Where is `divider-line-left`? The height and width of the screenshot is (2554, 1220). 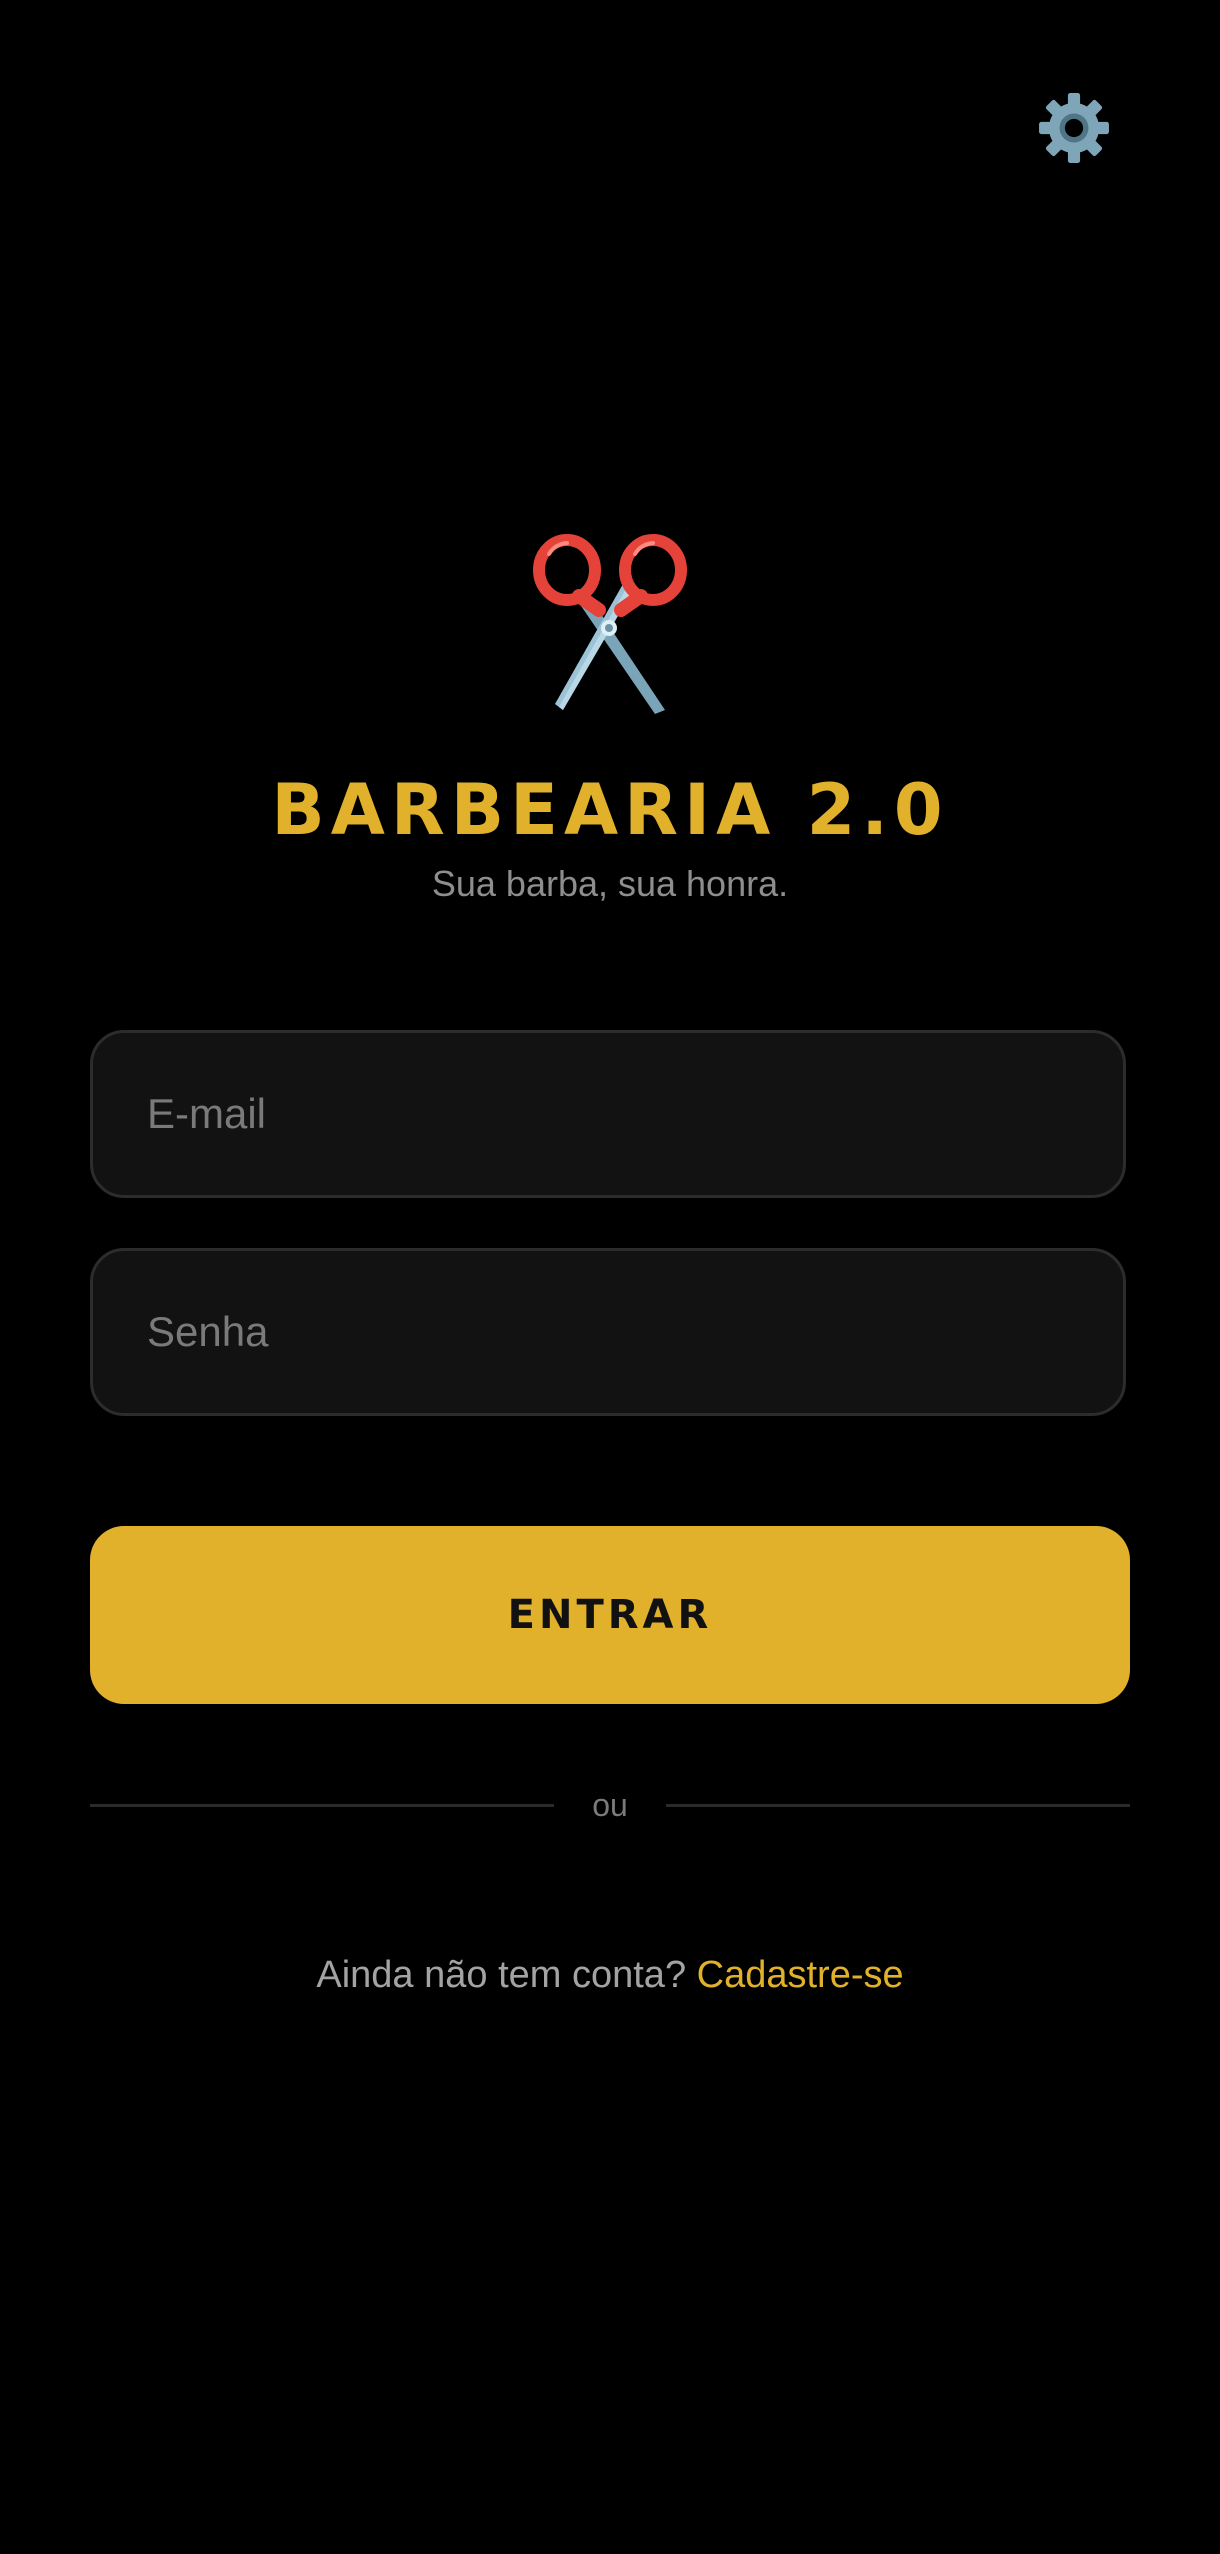
divider-line-left is located at coordinates (322, 1805).